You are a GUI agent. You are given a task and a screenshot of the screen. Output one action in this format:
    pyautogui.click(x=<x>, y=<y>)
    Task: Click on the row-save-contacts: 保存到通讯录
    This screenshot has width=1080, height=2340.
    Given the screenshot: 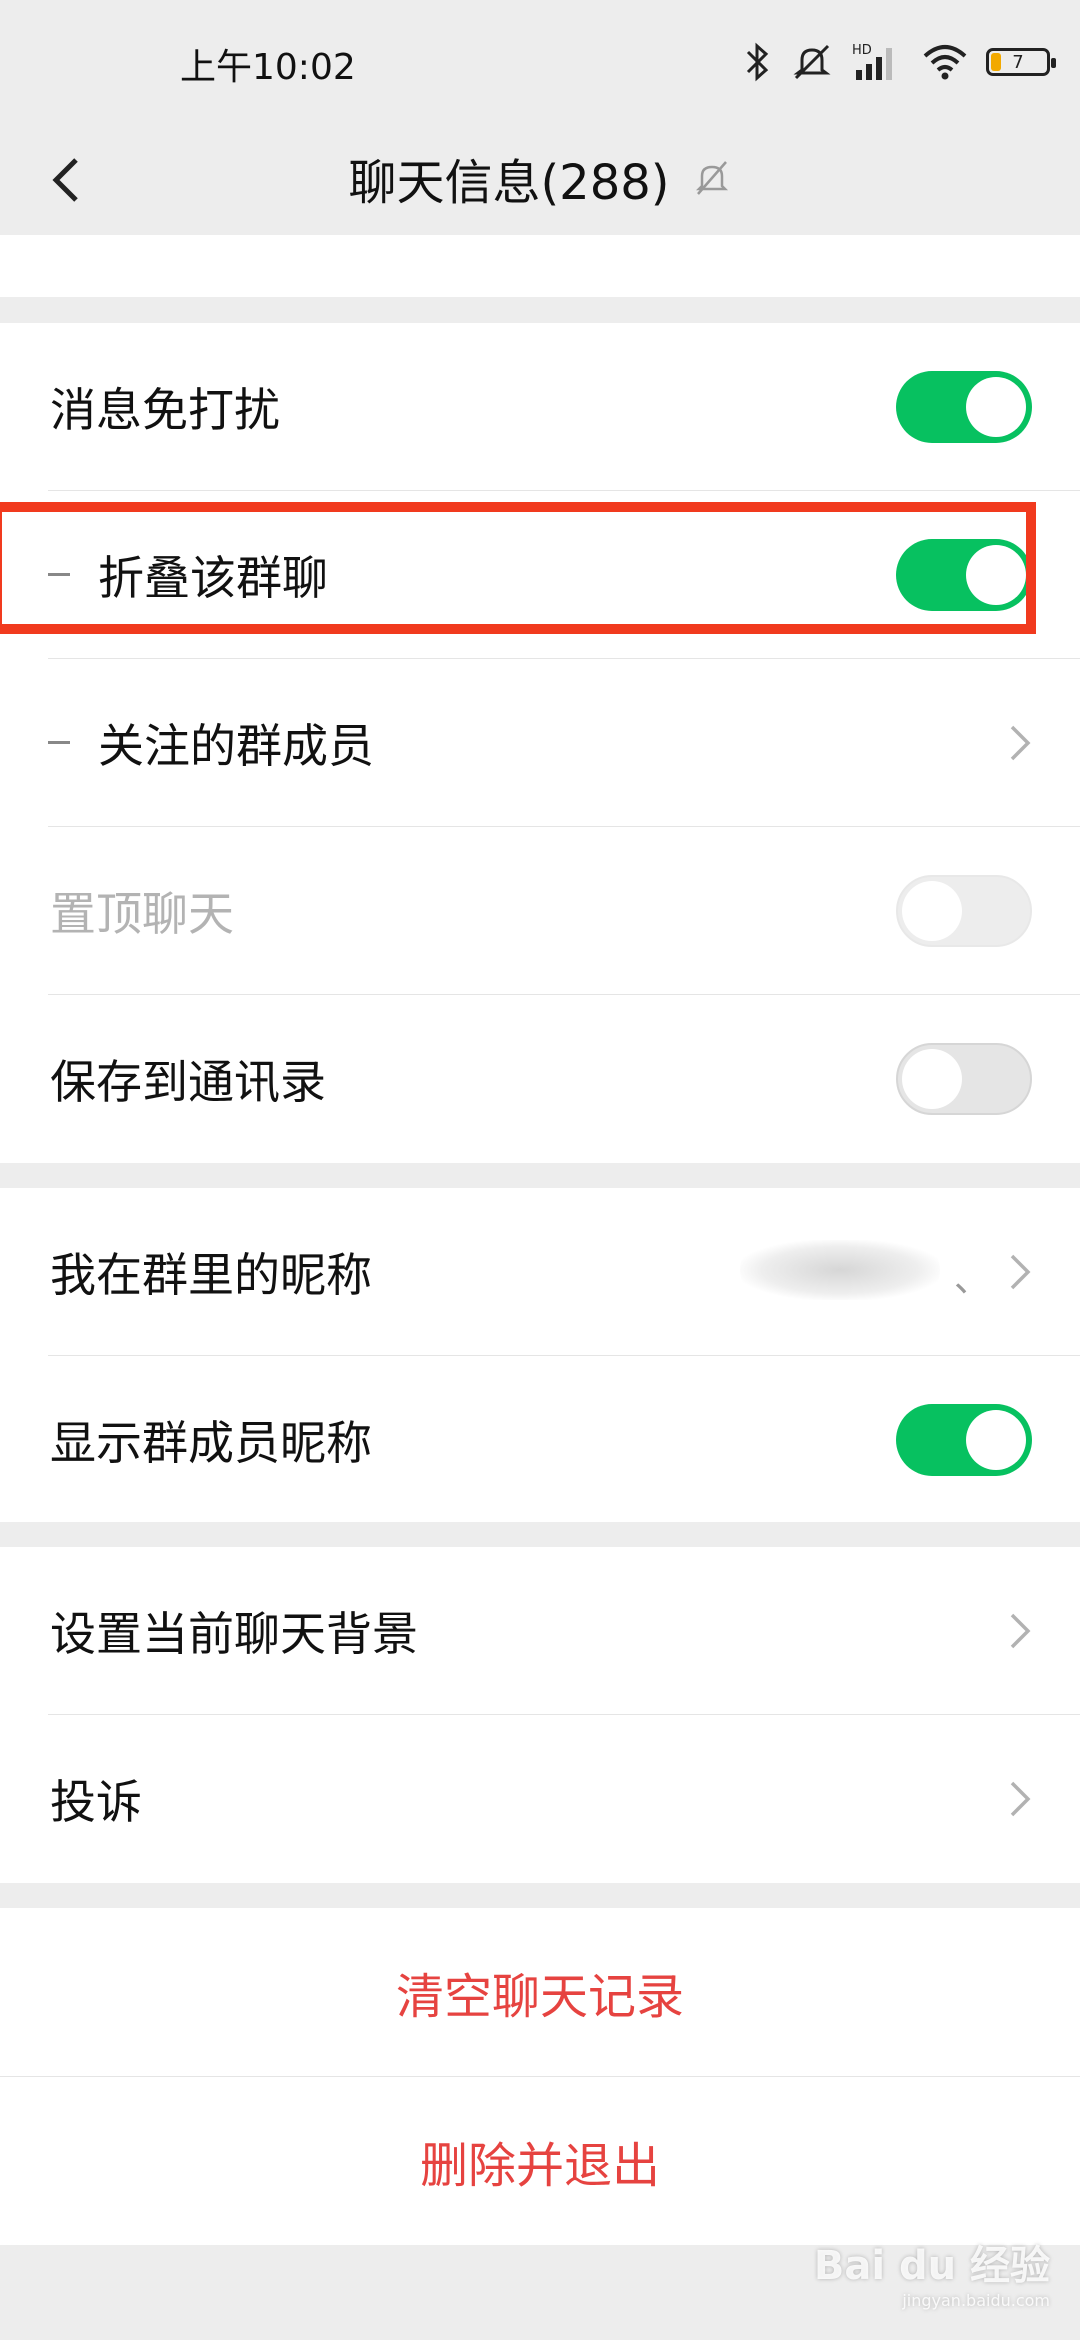 What is the action you would take?
    pyautogui.click(x=540, y=1079)
    